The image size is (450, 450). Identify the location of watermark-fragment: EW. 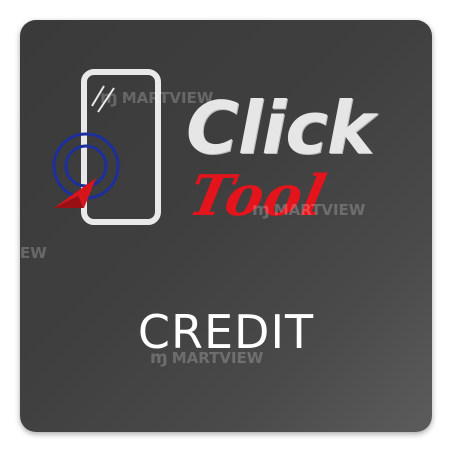
(33, 253).